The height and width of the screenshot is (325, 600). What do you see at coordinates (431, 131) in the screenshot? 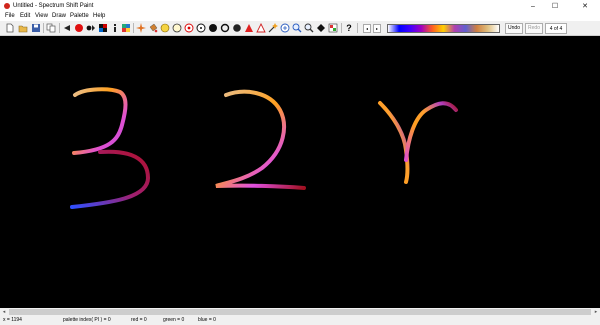
I see `stroke-r-arm` at bounding box center [431, 131].